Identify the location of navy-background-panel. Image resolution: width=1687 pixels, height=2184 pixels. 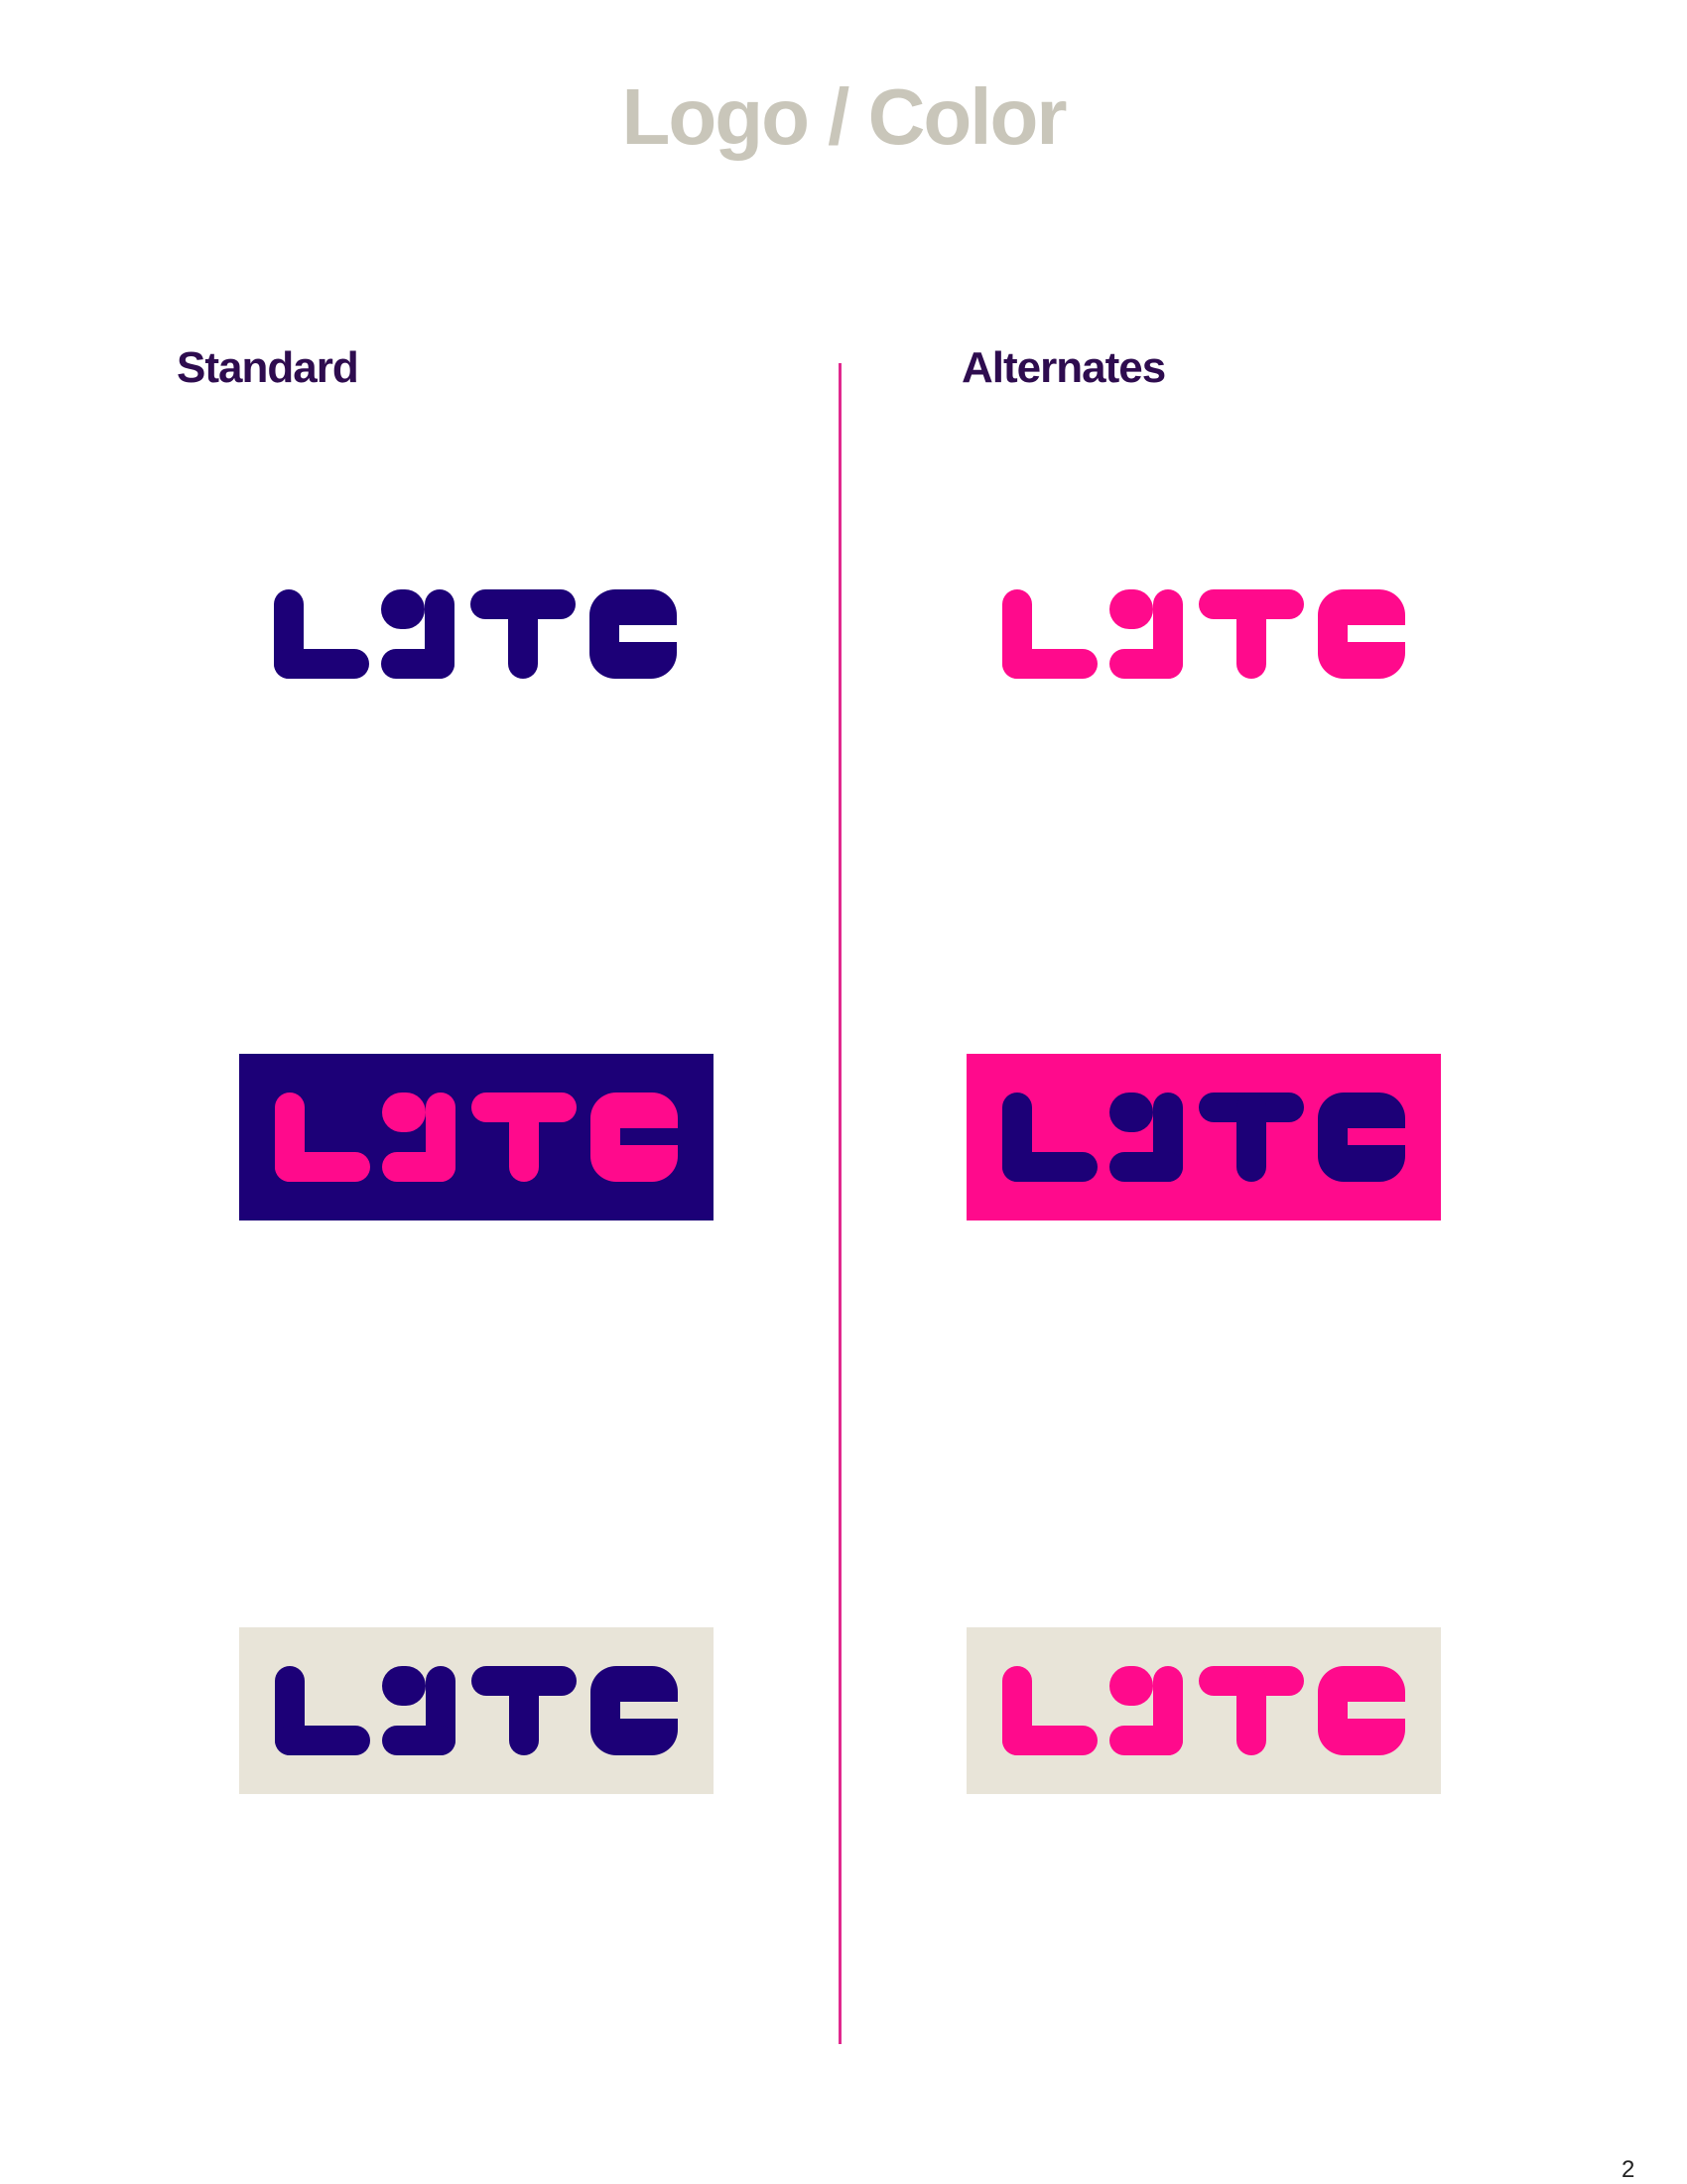
(476, 1137).